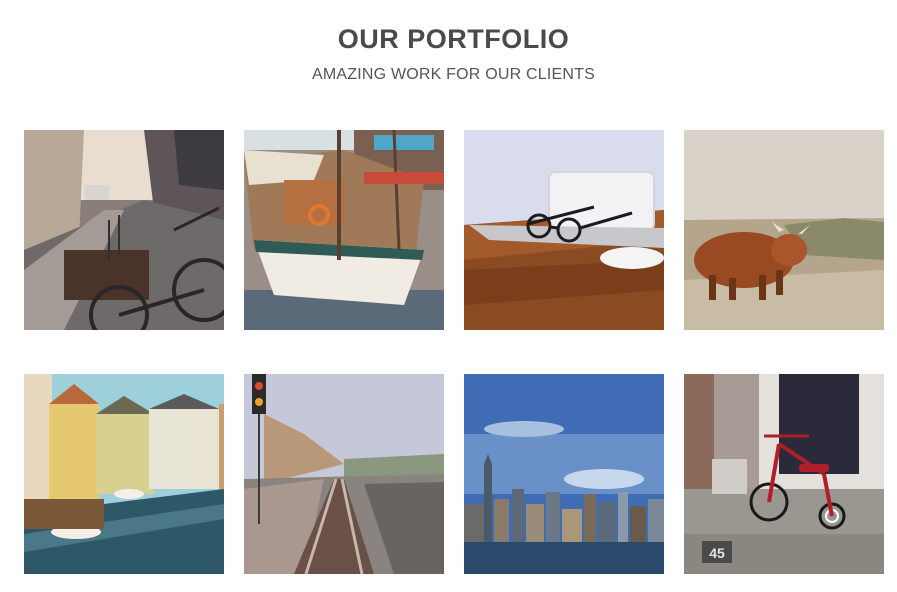 Image resolution: width=897 pixels, height=592 pixels. I want to click on portfolio-item-laptop-desk, so click(564, 230).